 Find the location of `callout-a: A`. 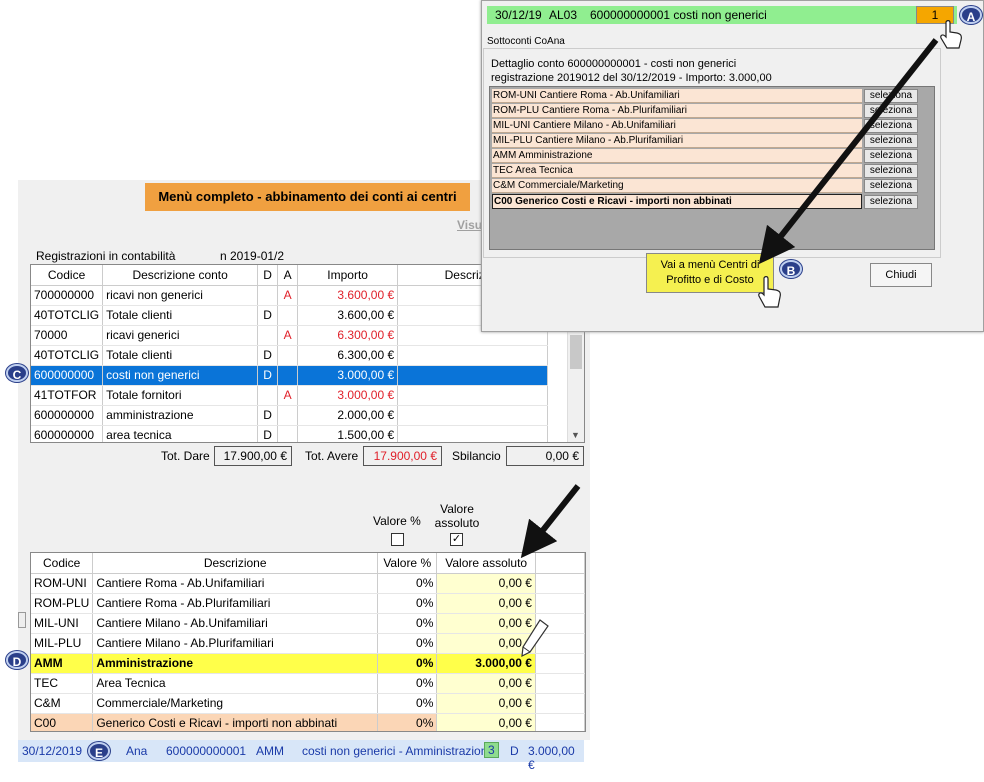

callout-a: A is located at coordinates (971, 15).